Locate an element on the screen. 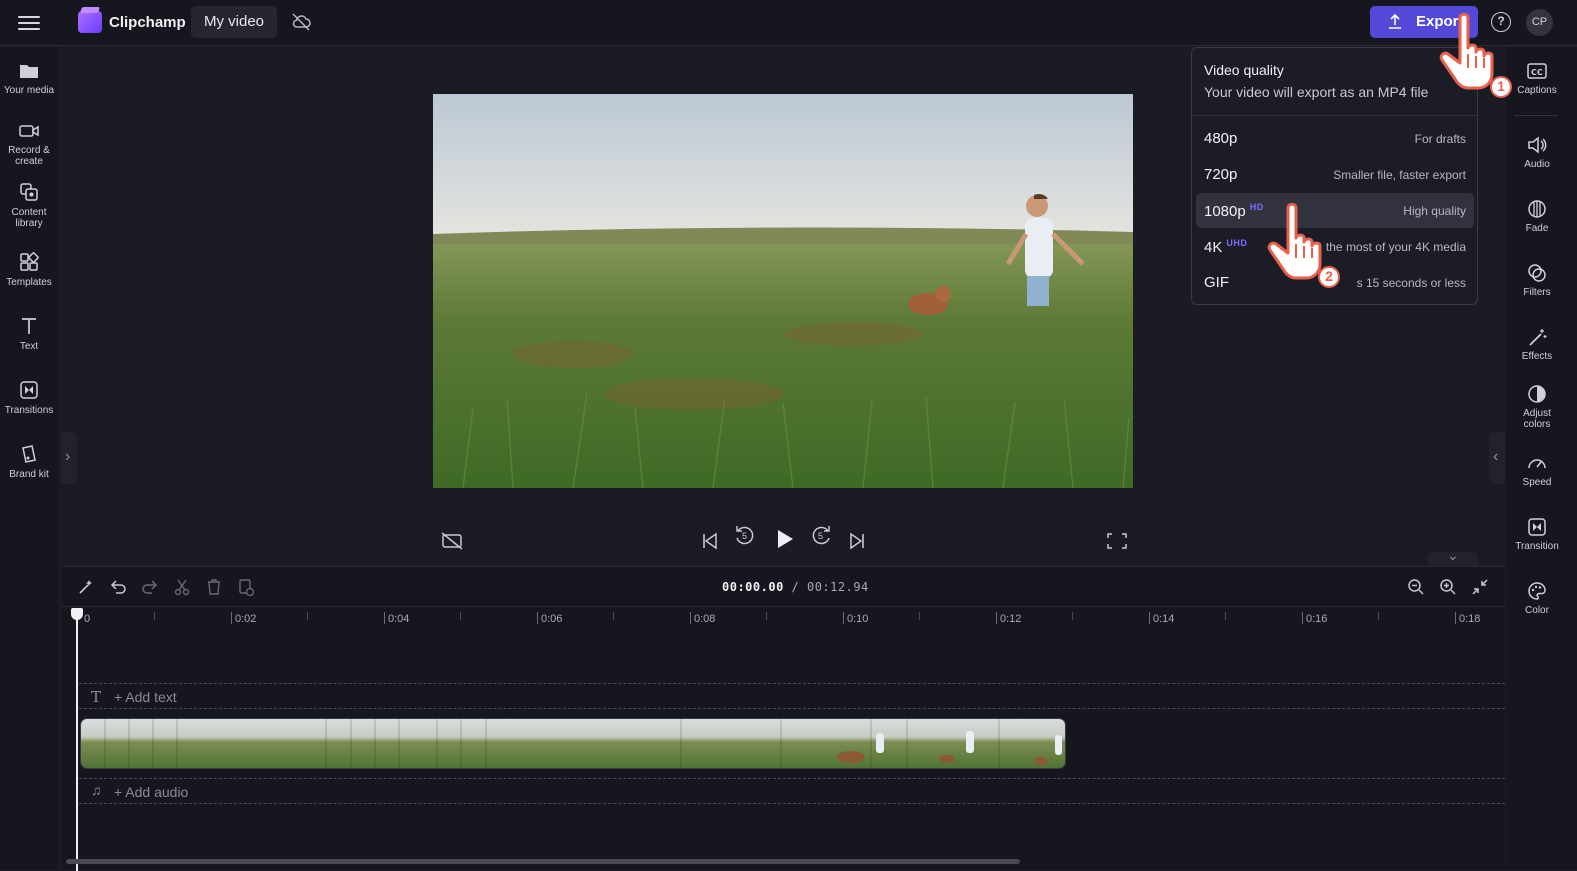  text-track-icon: T is located at coordinates (96, 697).